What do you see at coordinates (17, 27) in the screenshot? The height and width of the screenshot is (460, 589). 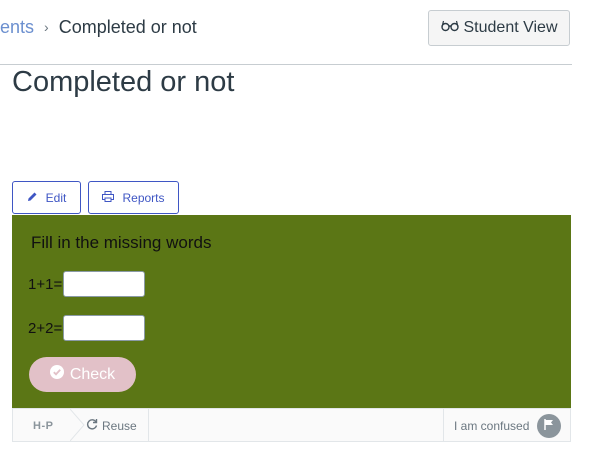 I see `breadcrumb-parent-link: ents` at bounding box center [17, 27].